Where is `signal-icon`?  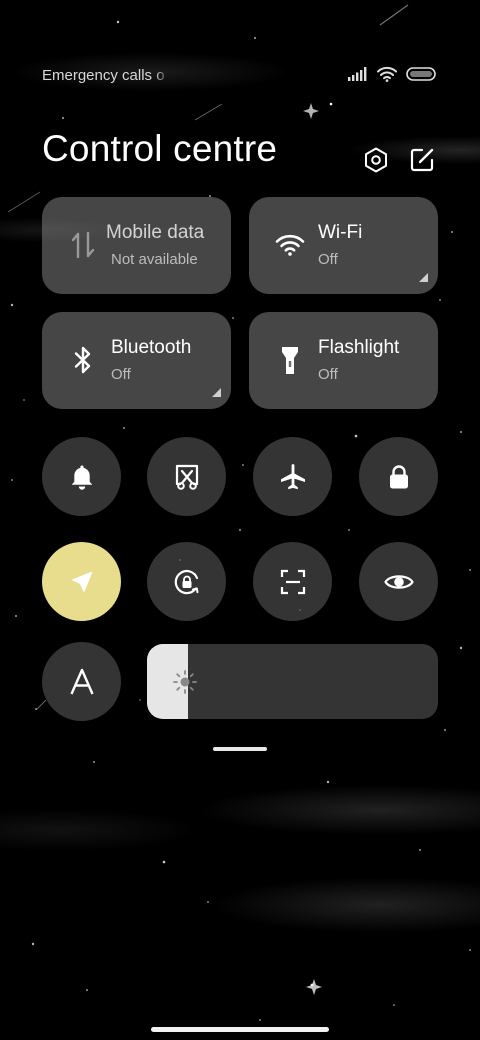
signal-icon is located at coordinates (357, 74).